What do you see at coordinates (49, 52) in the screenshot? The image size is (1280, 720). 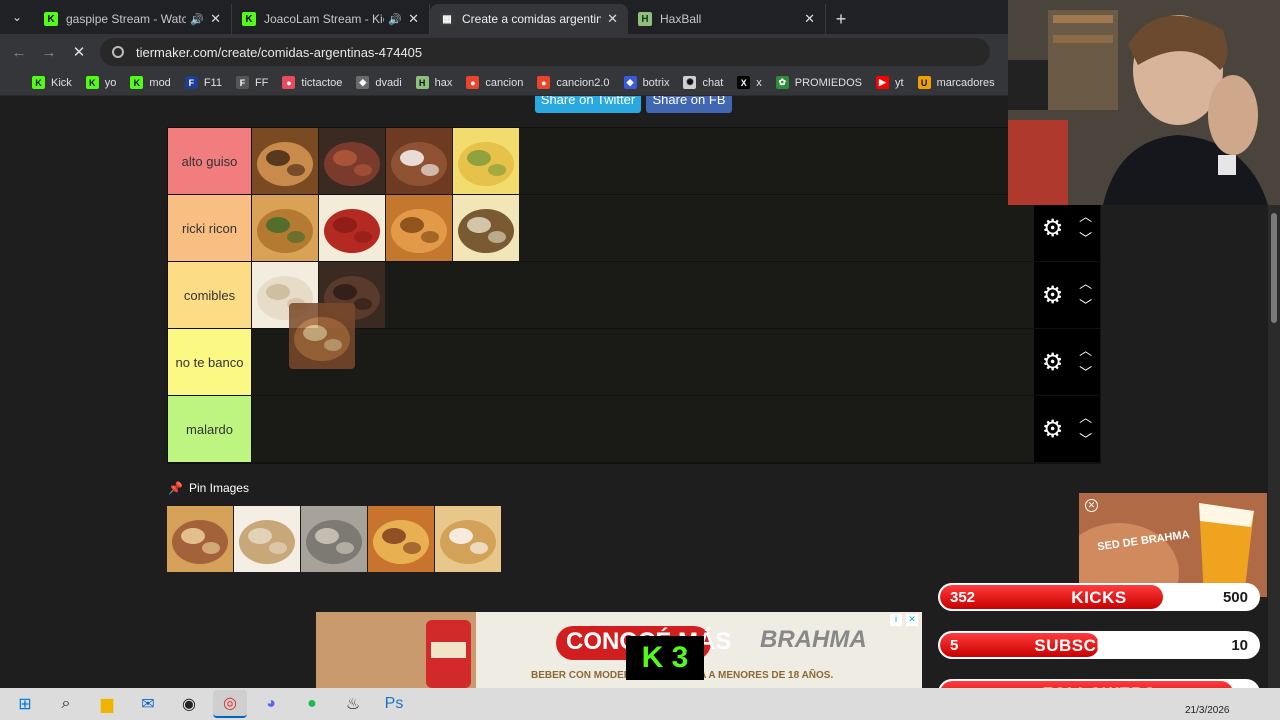 I see `forward-button: →` at bounding box center [49, 52].